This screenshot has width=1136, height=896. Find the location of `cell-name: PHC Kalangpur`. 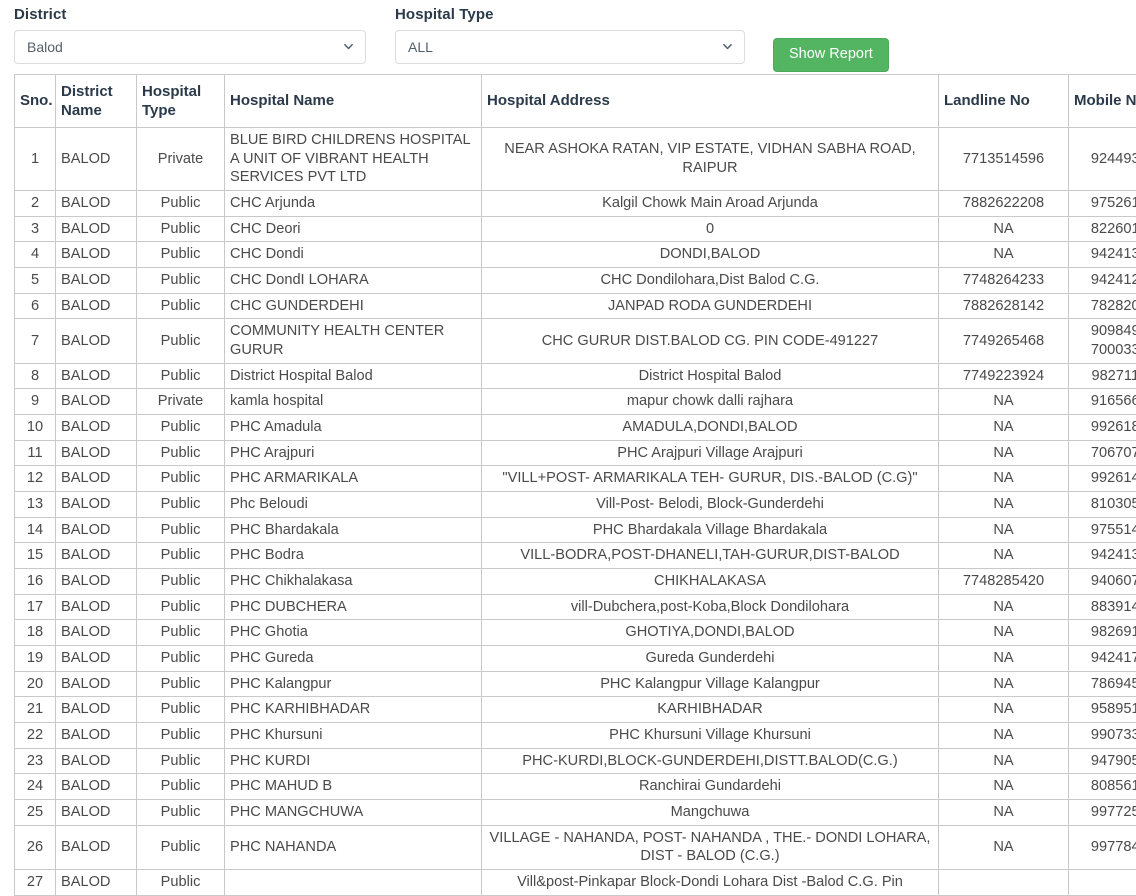

cell-name: PHC Kalangpur is located at coordinates (353, 684).